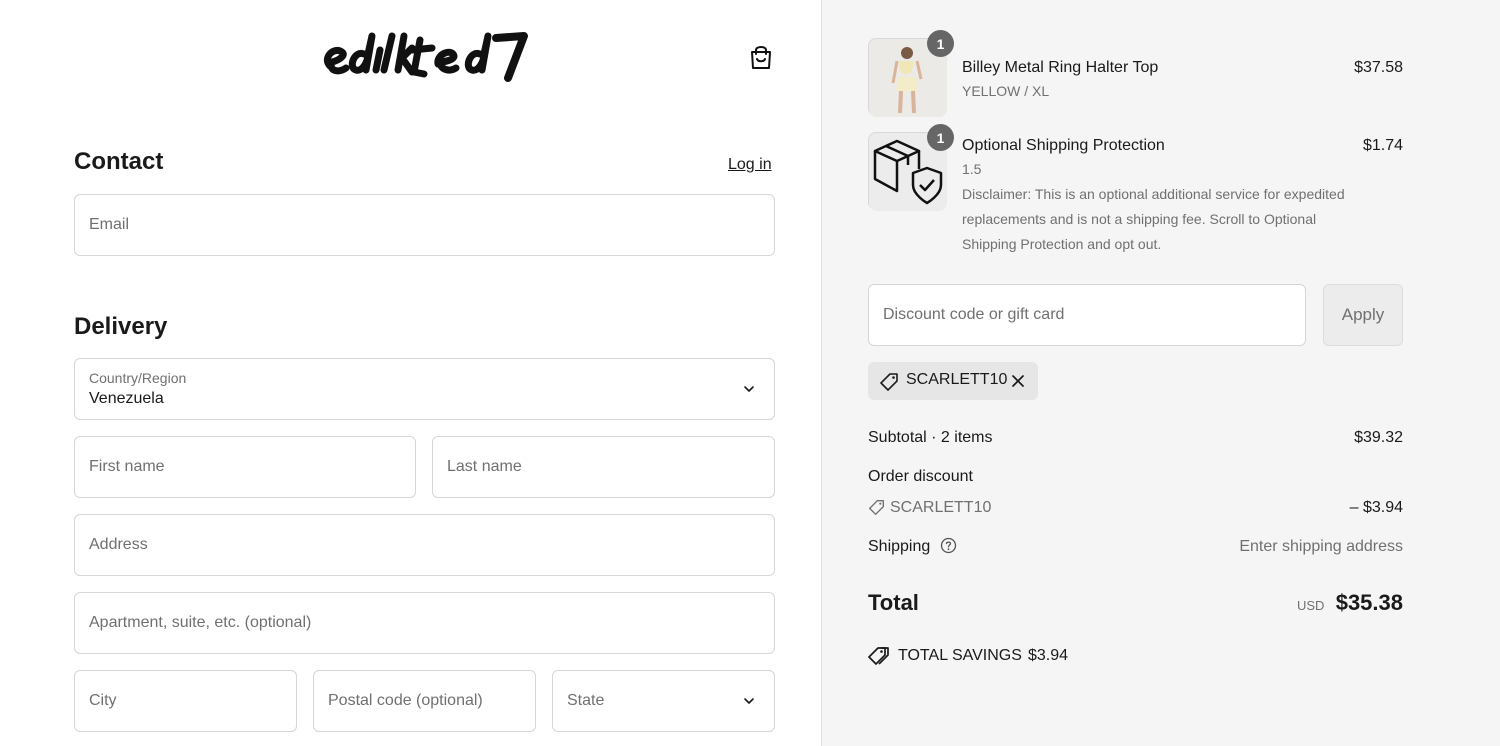 Image resolution: width=1500 pixels, height=746 pixels. Describe the element at coordinates (972, 169) in the screenshot. I see `item-variant: 1.5` at that location.